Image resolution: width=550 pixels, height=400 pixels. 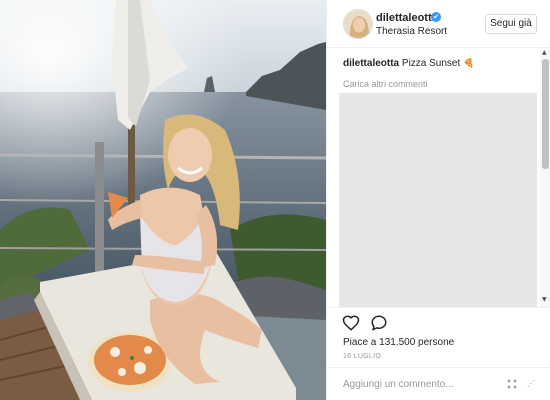 What do you see at coordinates (431, 63) in the screenshot?
I see `caption-text: Pizza Sunset` at bounding box center [431, 63].